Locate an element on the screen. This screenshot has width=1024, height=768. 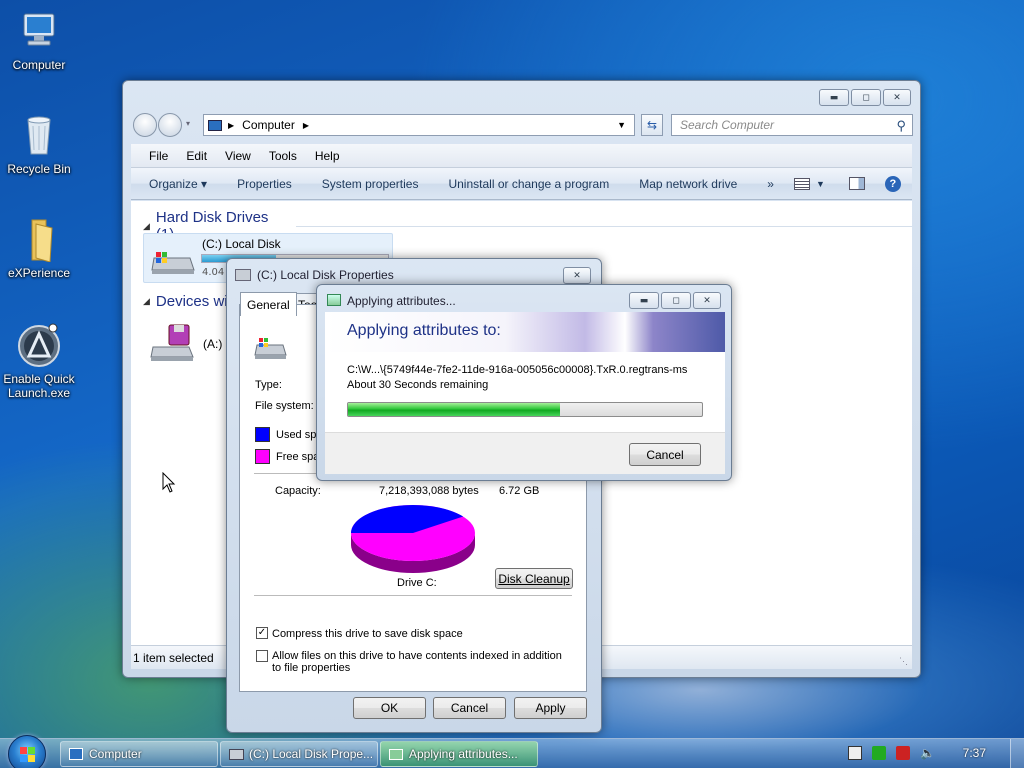
desktop-icon-label: Recycle Bin is located at coordinates (39, 169).